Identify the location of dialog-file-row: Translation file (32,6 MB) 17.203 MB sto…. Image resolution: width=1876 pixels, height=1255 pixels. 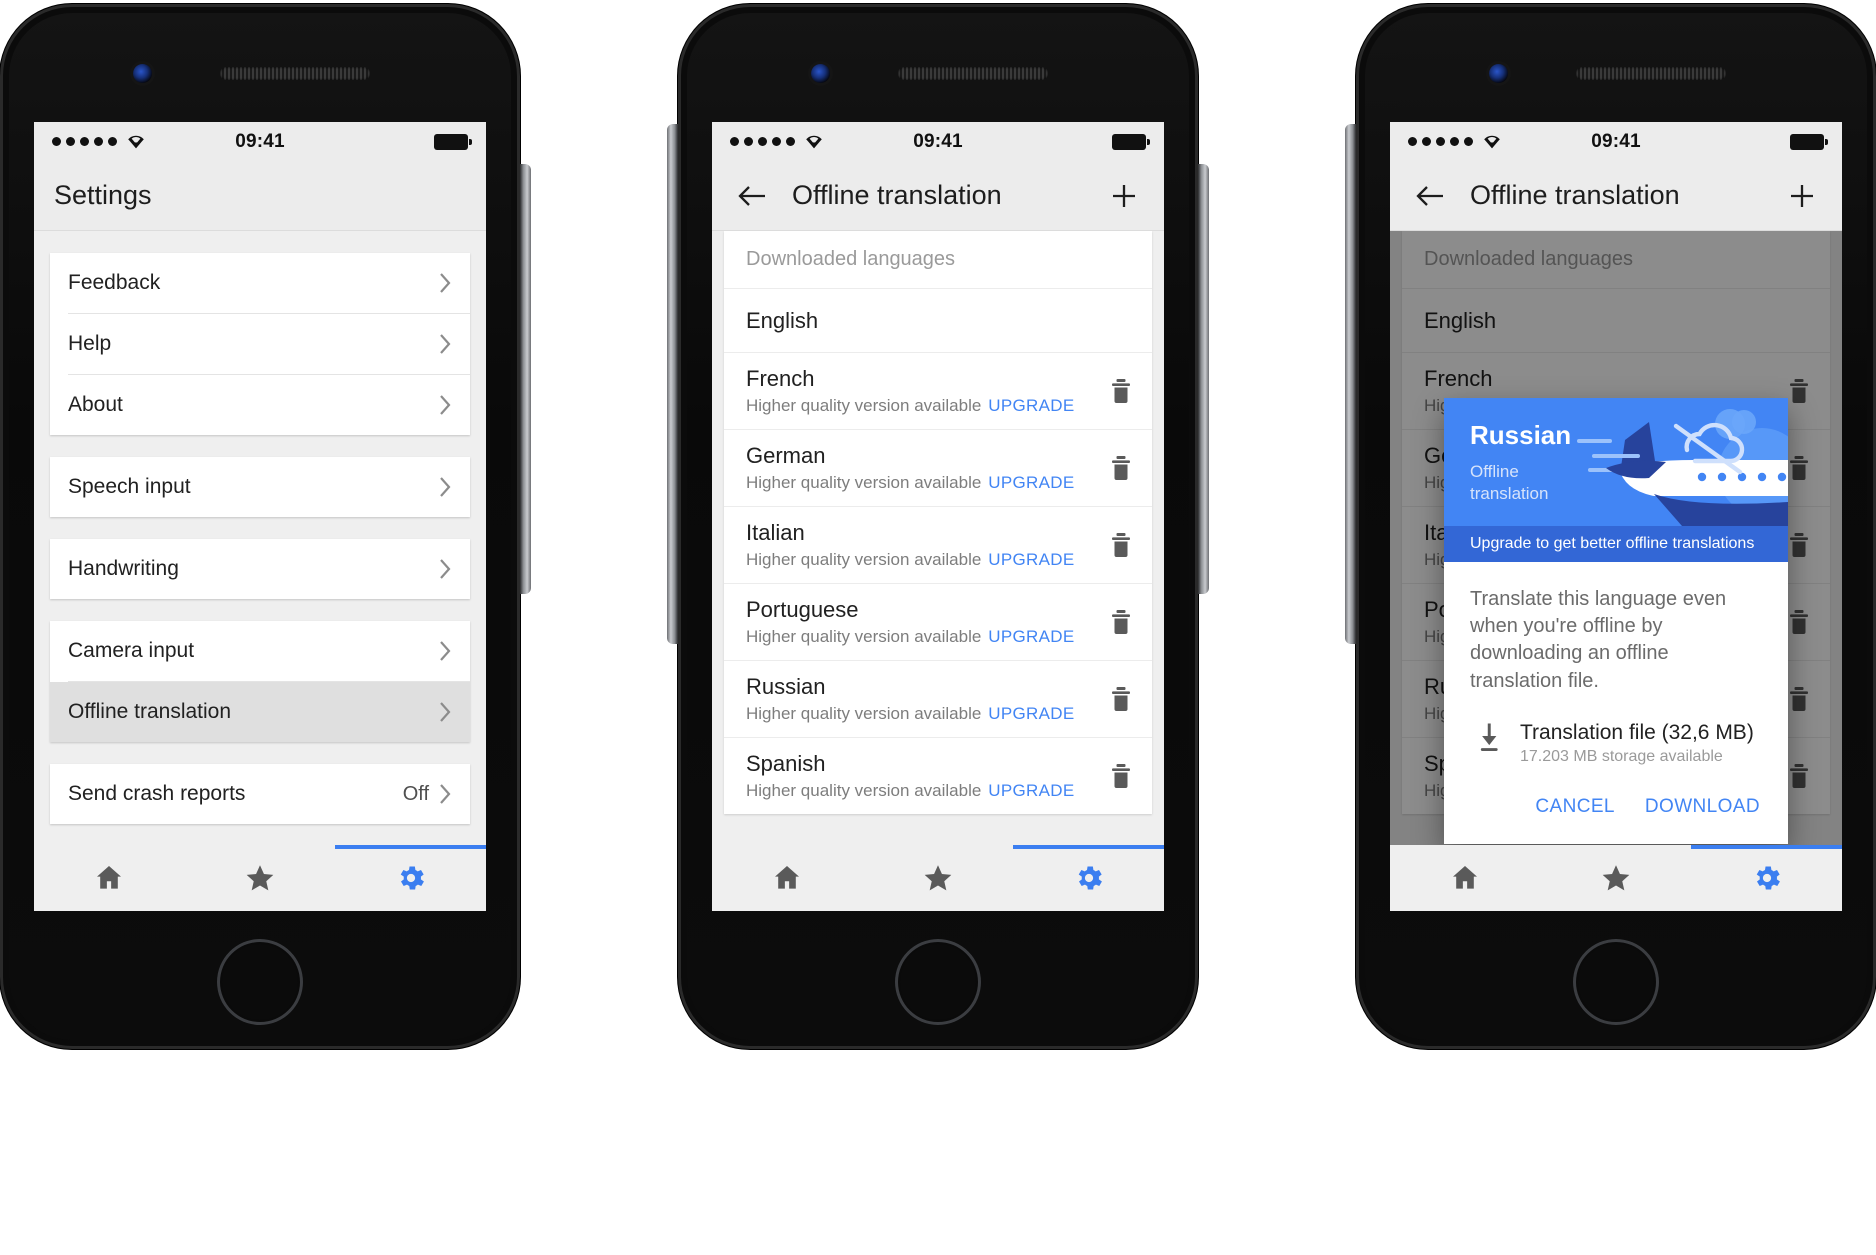
(1616, 730).